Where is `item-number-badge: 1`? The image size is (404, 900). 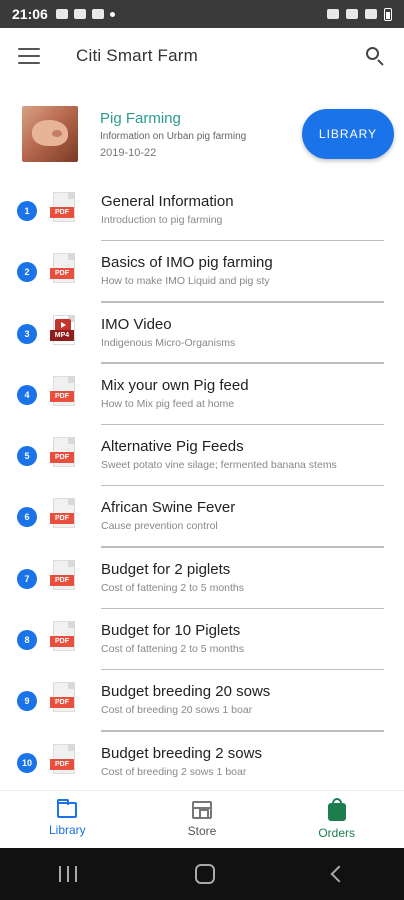 item-number-badge: 1 is located at coordinates (27, 211).